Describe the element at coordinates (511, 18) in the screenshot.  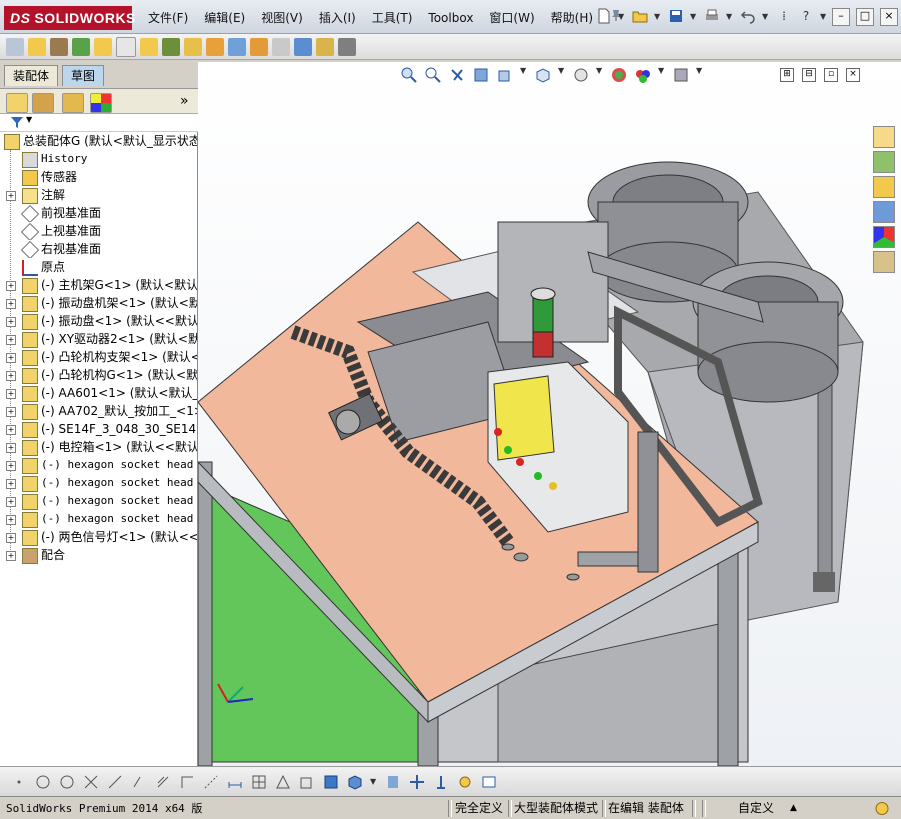
I see `menu-window: 窗口(W)` at that location.